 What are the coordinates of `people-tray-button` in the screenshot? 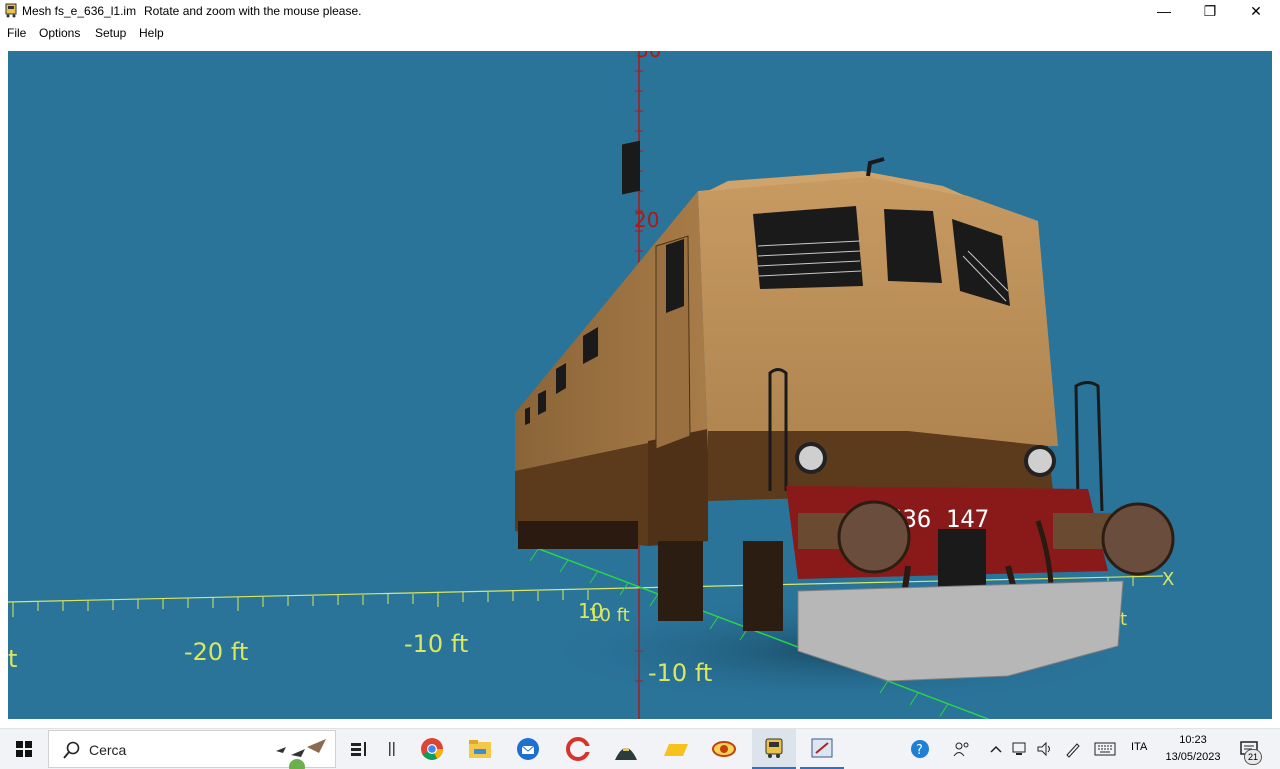 It's located at (962, 749).